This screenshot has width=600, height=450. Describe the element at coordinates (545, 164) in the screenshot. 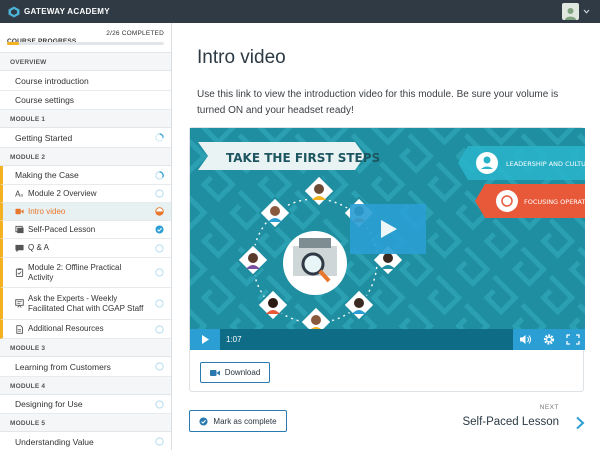

I see `video-tag-leadership: LEADERSHIP AND CULTURE` at that location.